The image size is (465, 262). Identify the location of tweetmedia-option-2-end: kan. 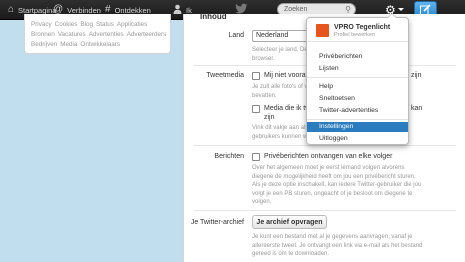
(417, 108).